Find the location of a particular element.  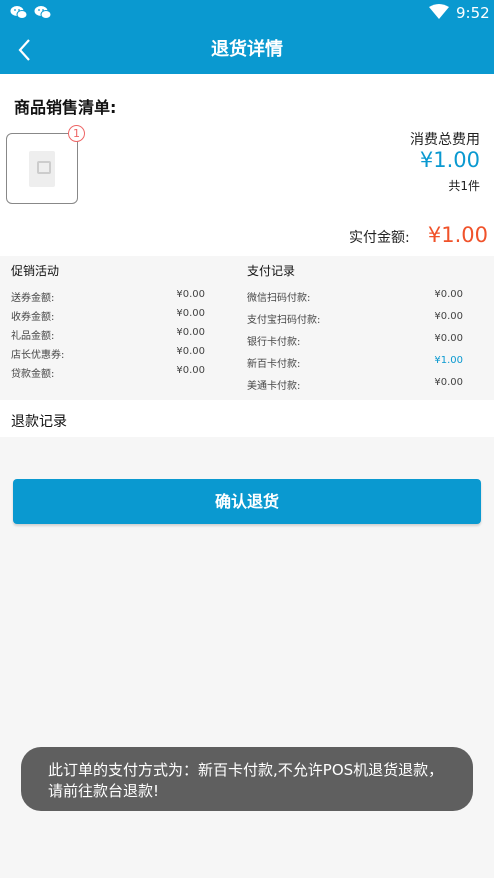

toast-message: 此订单的支付方式为：新百卡付款,不允许POS机退货退款，请前往款台退款! is located at coordinates (247, 779).